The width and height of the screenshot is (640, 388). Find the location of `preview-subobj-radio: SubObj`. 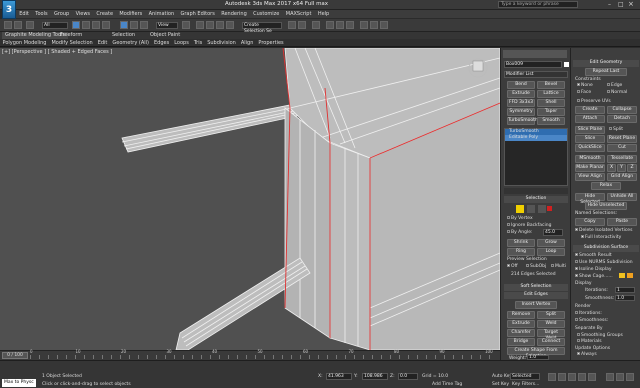

preview-subobj-radio: SubObj is located at coordinates (536, 266).